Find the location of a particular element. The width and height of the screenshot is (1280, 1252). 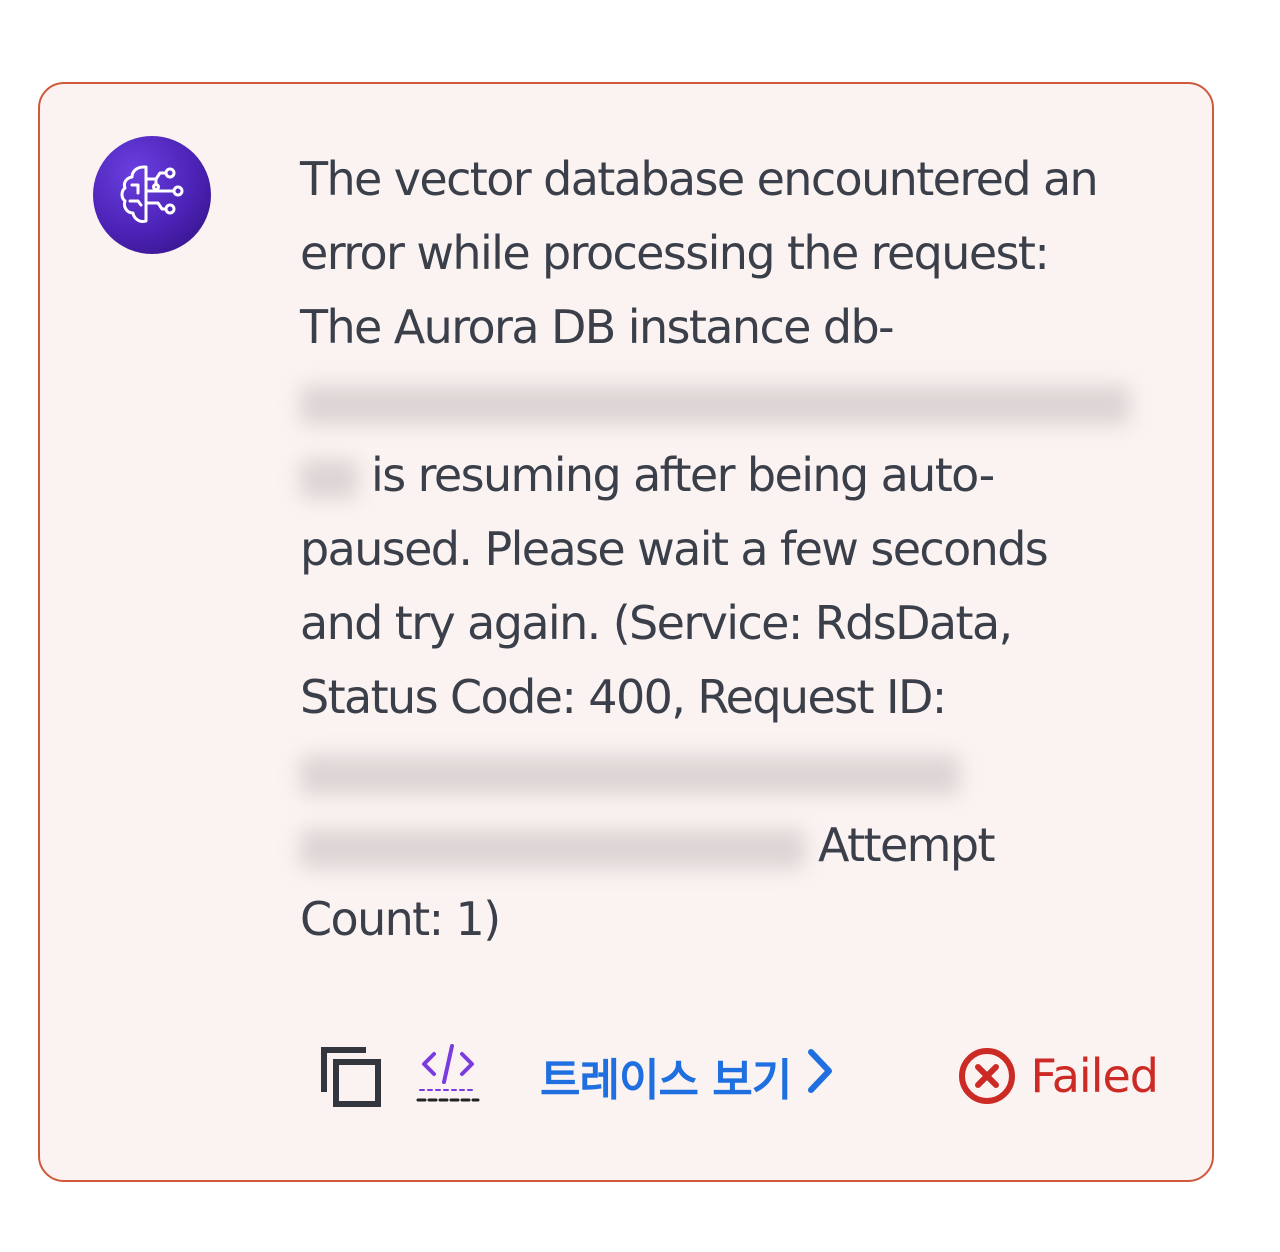

status-badge: Failed is located at coordinates (1058, 1076).